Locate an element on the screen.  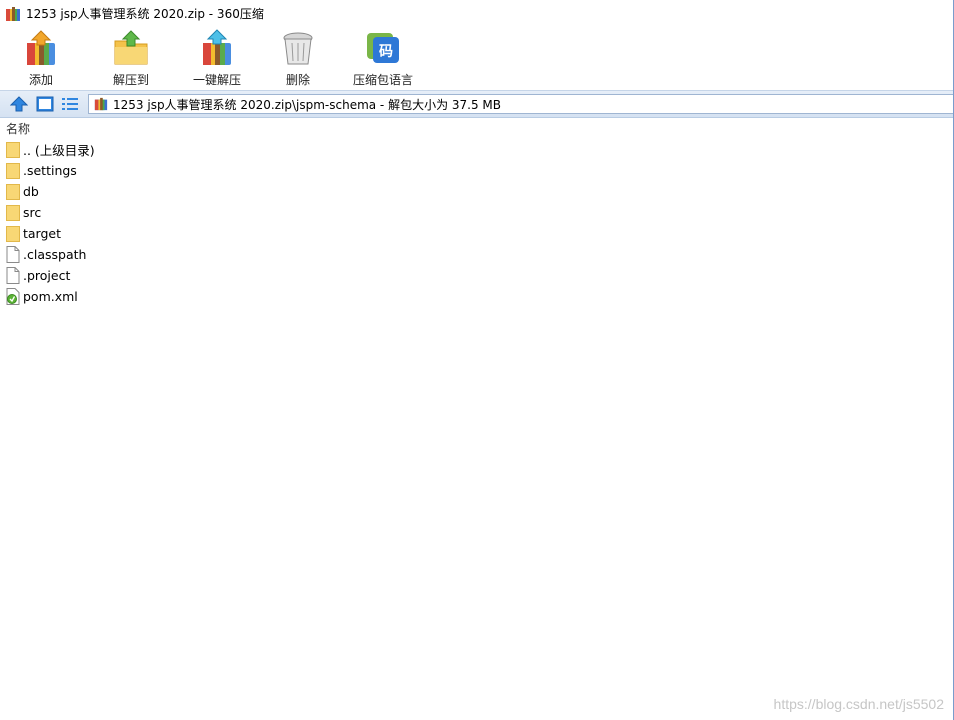
archive-language-icon: 码 is located at coordinates (383, 48).